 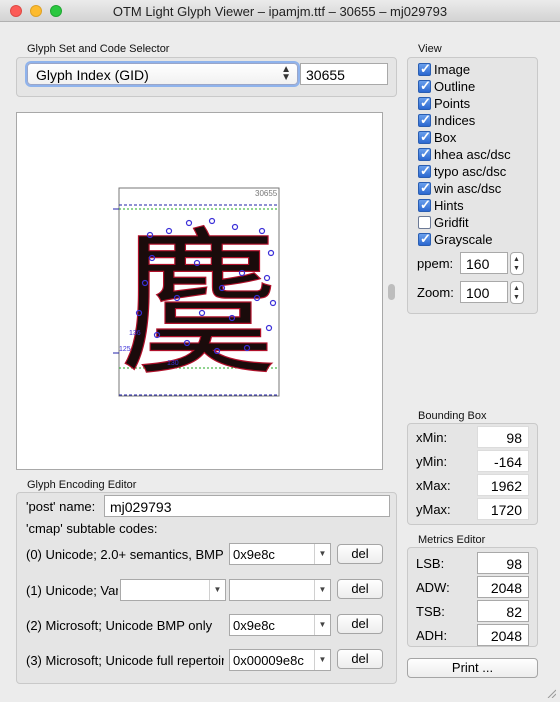 What do you see at coordinates (391, 292) in the screenshot?
I see `canvas-scrollbar-thumb` at bounding box center [391, 292].